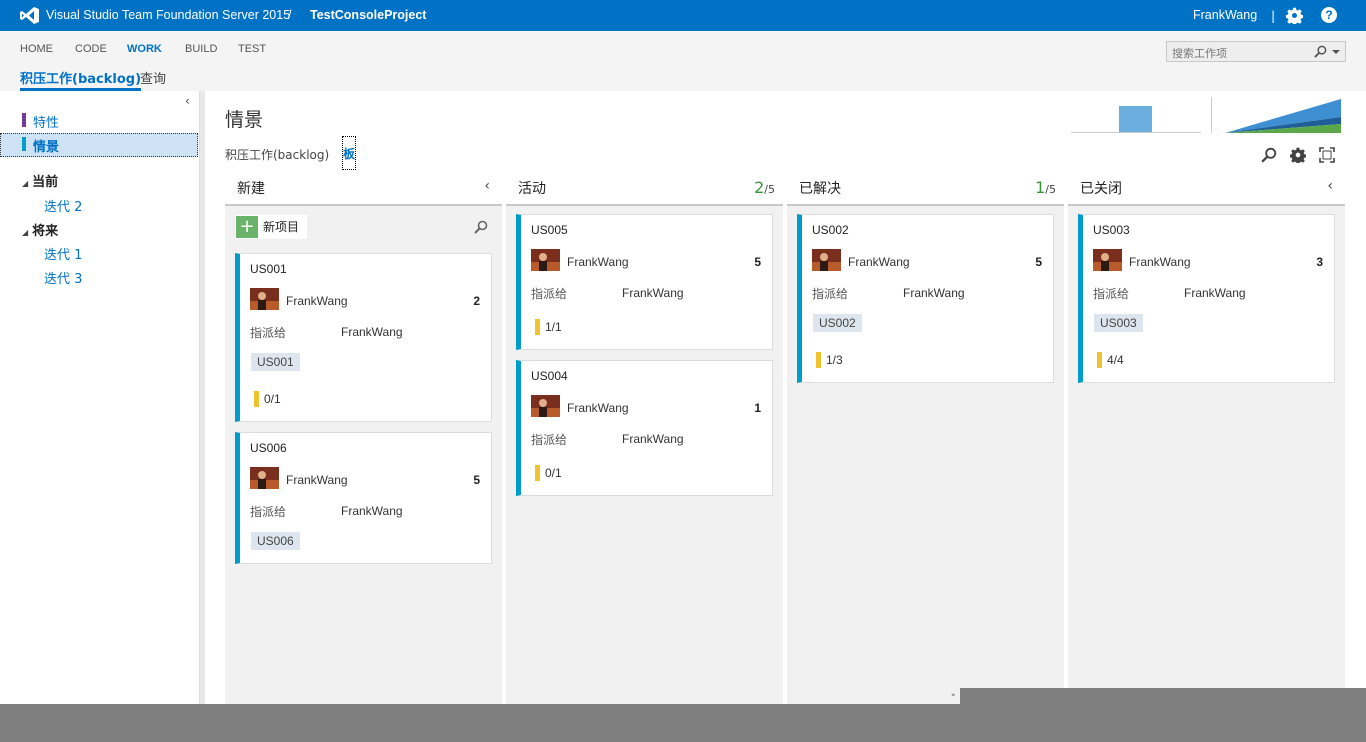  I want to click on card-title: US001, so click(268, 269).